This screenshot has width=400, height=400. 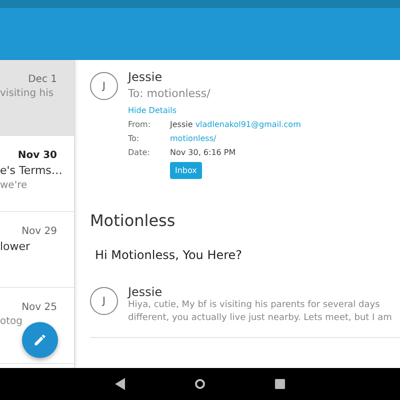 What do you see at coordinates (37, 250) in the screenshot?
I see `message-item: Nov 29 lower` at bounding box center [37, 250].